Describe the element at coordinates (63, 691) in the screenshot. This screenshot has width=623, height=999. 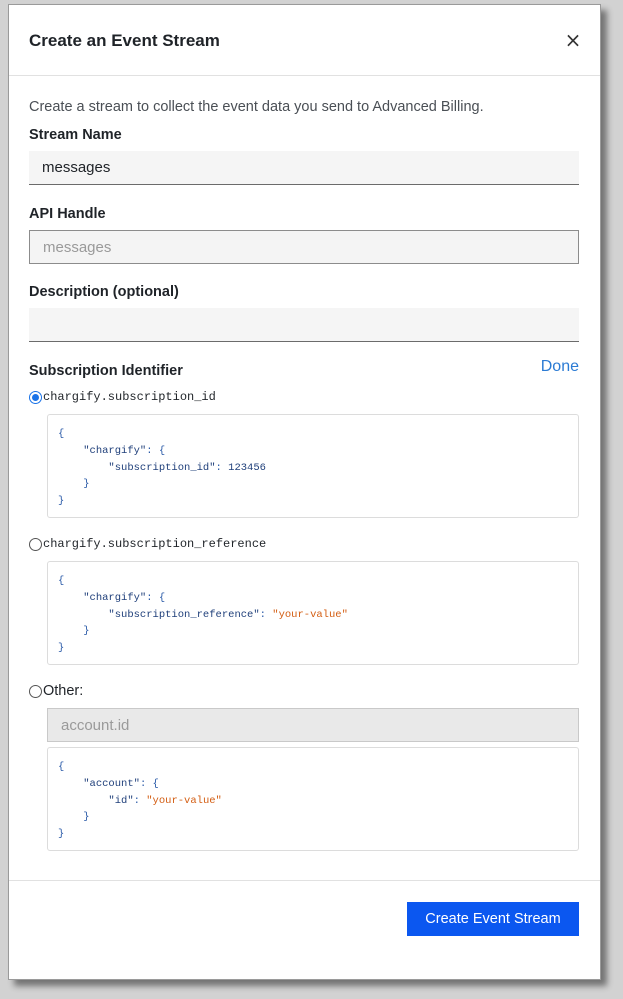
I see `option-other-label: Other:` at that location.